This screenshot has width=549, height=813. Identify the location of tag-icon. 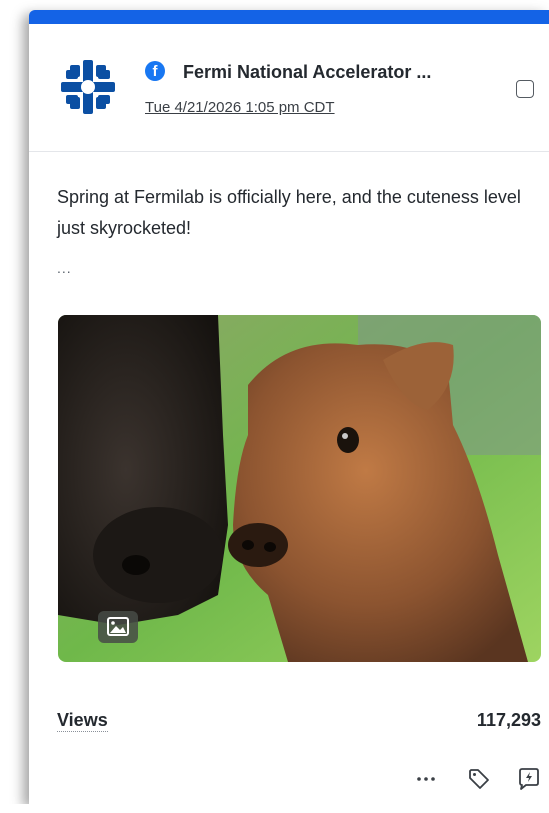
(479, 779).